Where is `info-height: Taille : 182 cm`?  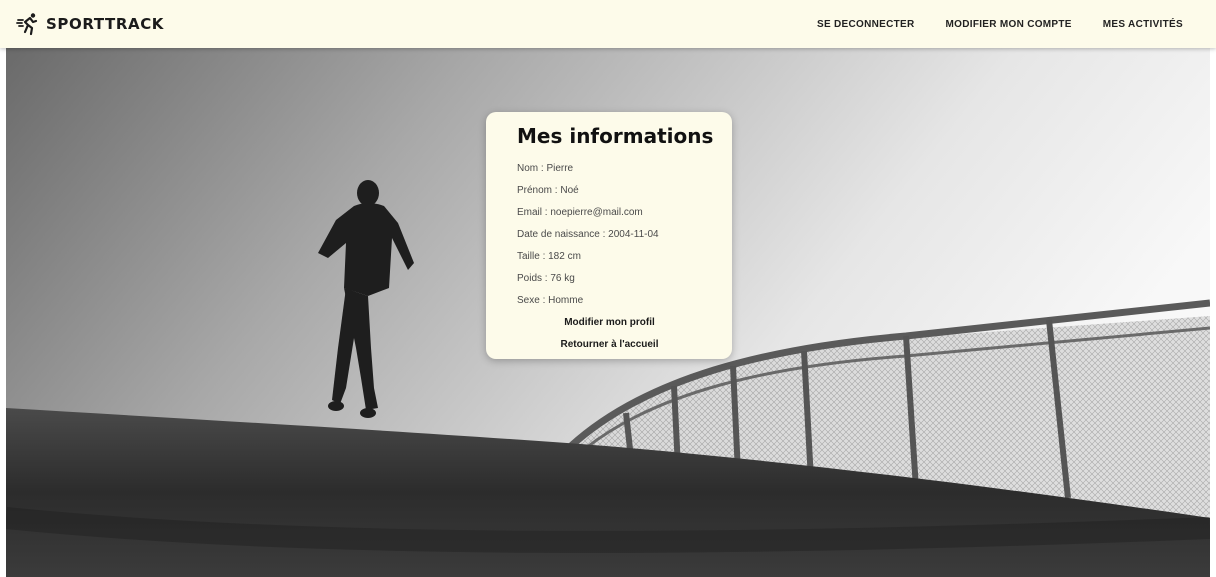 info-height: Taille : 182 cm is located at coordinates (549, 256).